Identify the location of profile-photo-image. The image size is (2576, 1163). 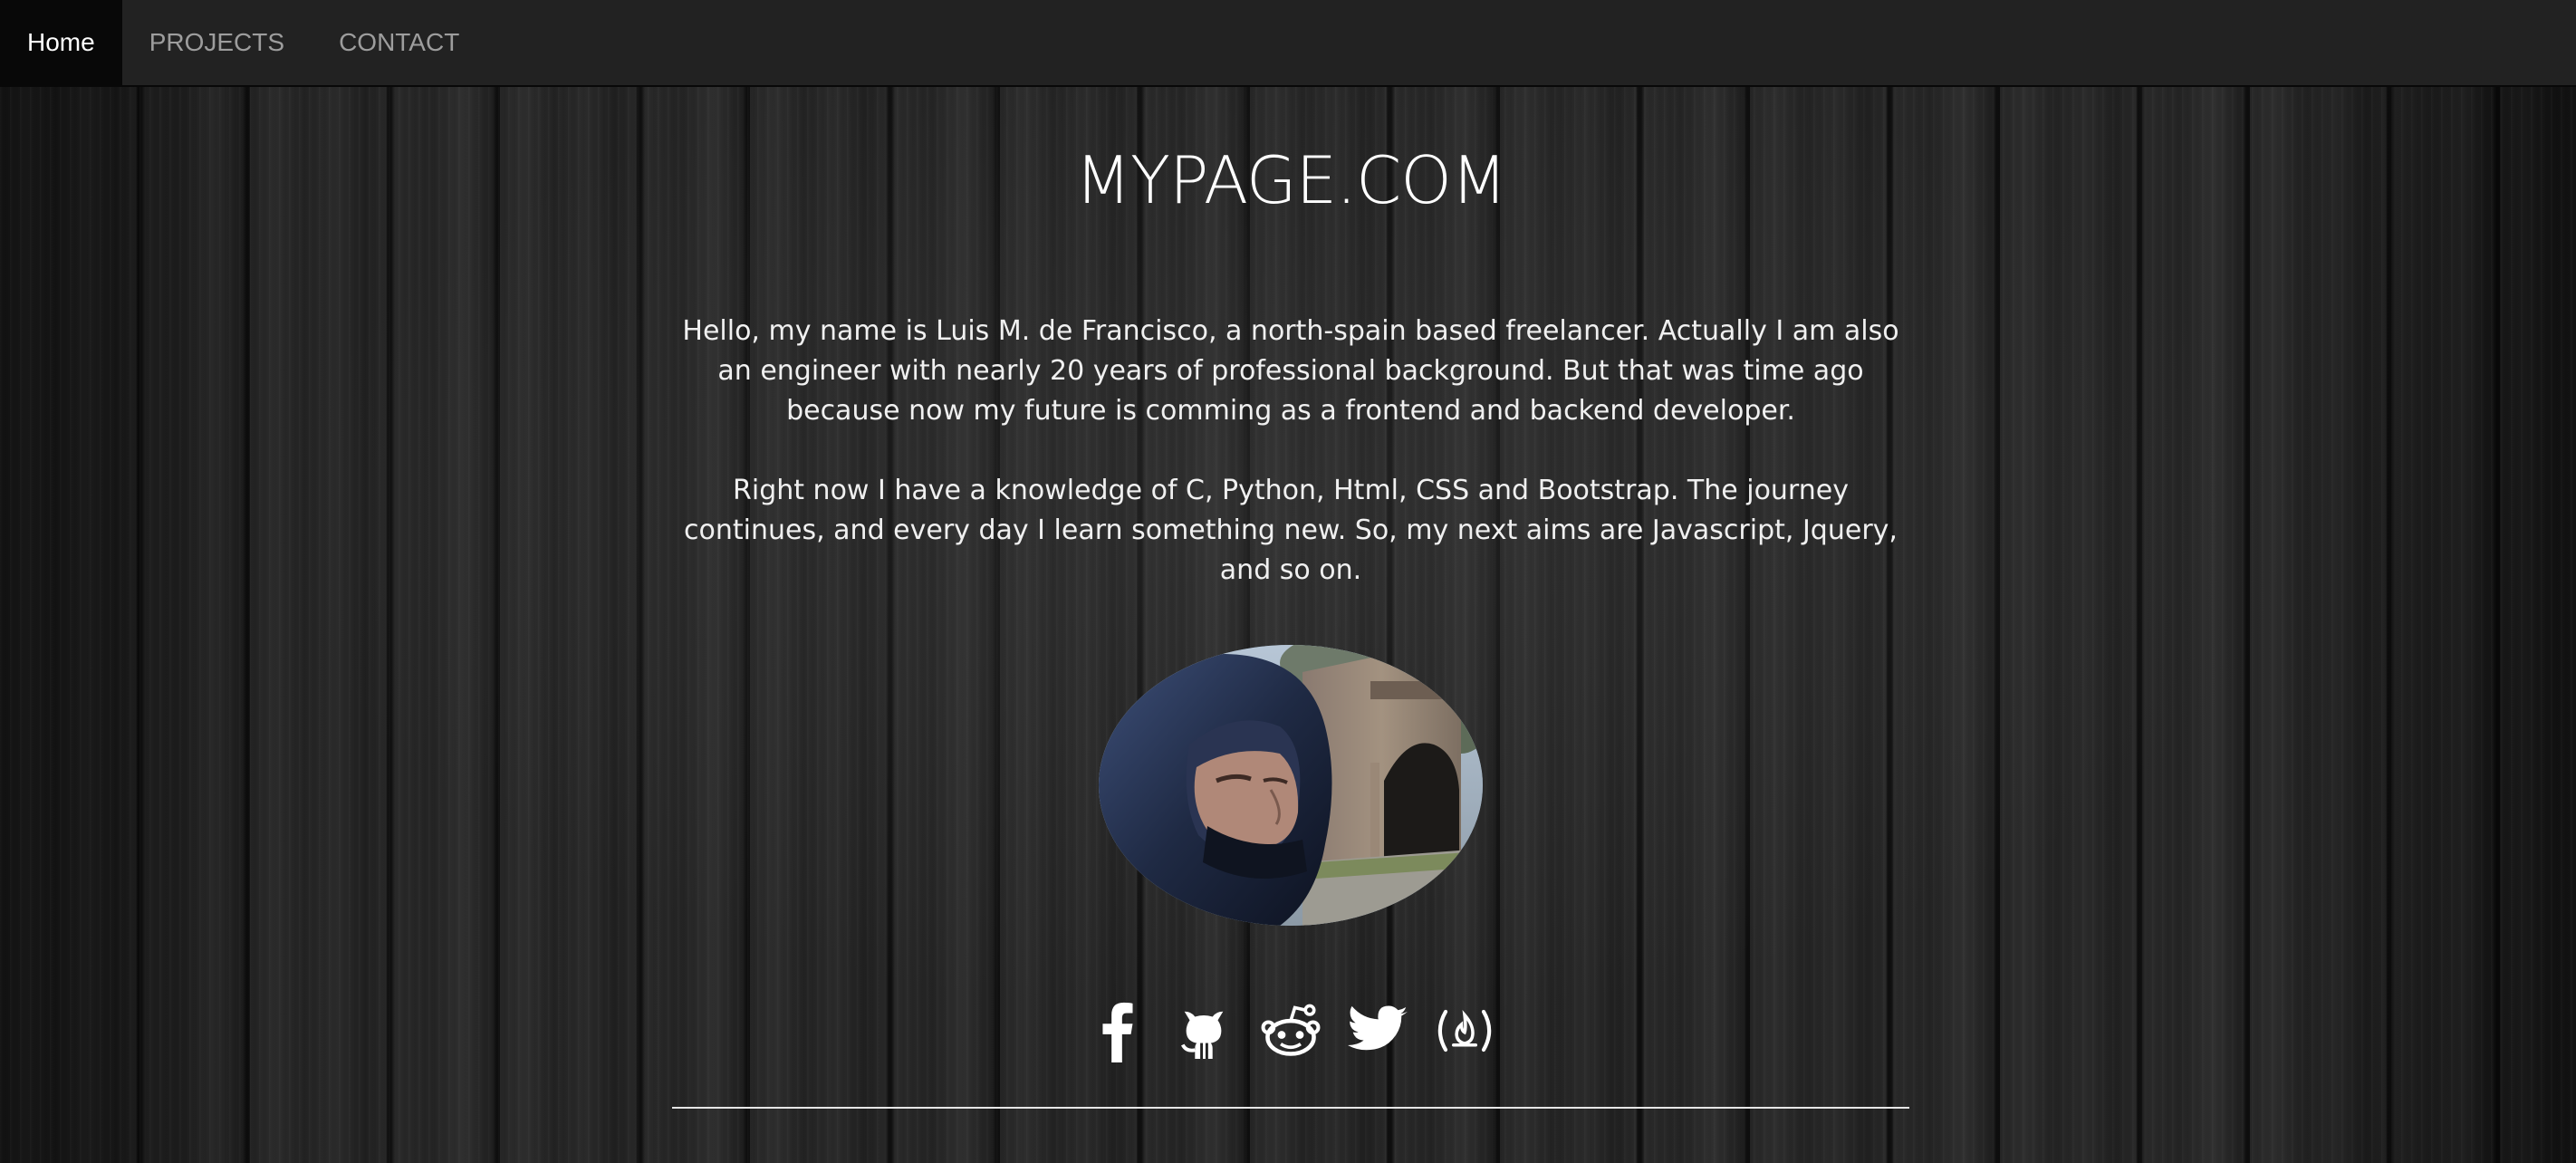
(1291, 785).